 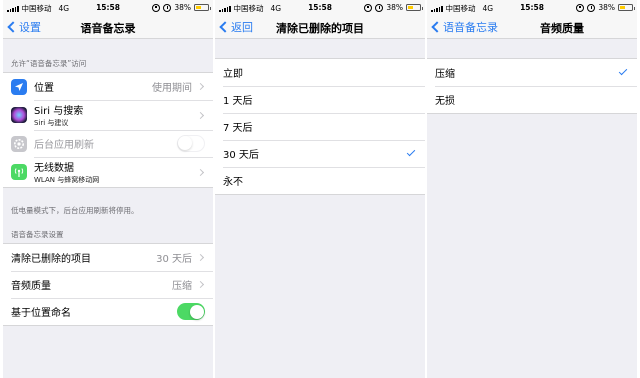 What do you see at coordinates (182, 286) in the screenshot?
I see `audio-quality-value: 压缩` at bounding box center [182, 286].